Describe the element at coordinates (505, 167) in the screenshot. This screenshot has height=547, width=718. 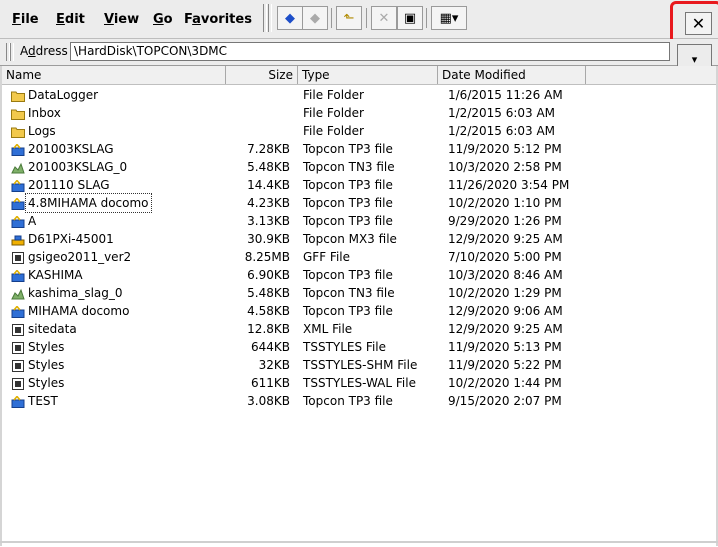
I see `file-date: 10/3/2020 2:58 PM` at that location.